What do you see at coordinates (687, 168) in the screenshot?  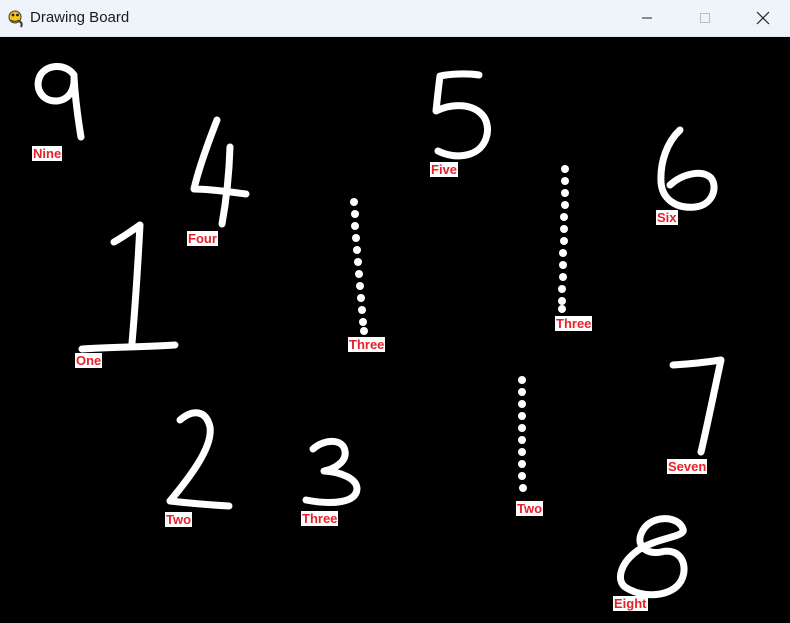 I see `digit-six-stroke` at bounding box center [687, 168].